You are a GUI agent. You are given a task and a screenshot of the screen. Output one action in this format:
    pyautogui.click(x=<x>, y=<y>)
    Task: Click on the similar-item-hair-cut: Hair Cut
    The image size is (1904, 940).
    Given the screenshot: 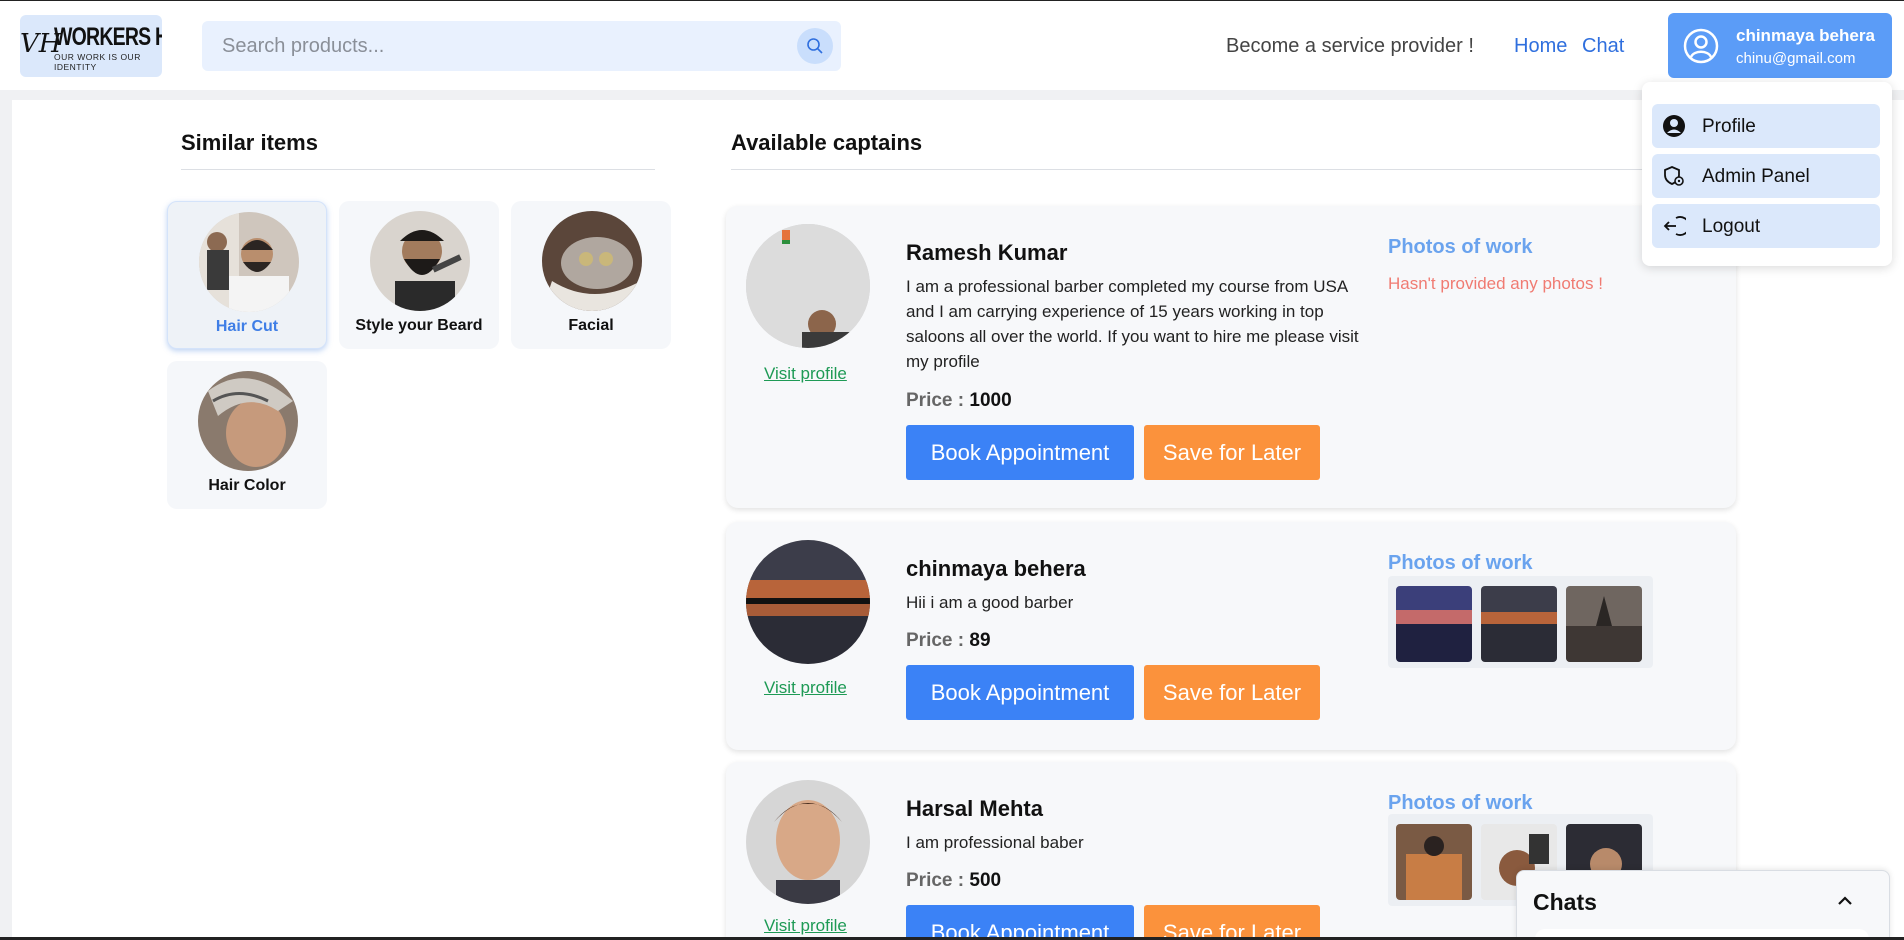 What is the action you would take?
    pyautogui.click(x=247, y=275)
    